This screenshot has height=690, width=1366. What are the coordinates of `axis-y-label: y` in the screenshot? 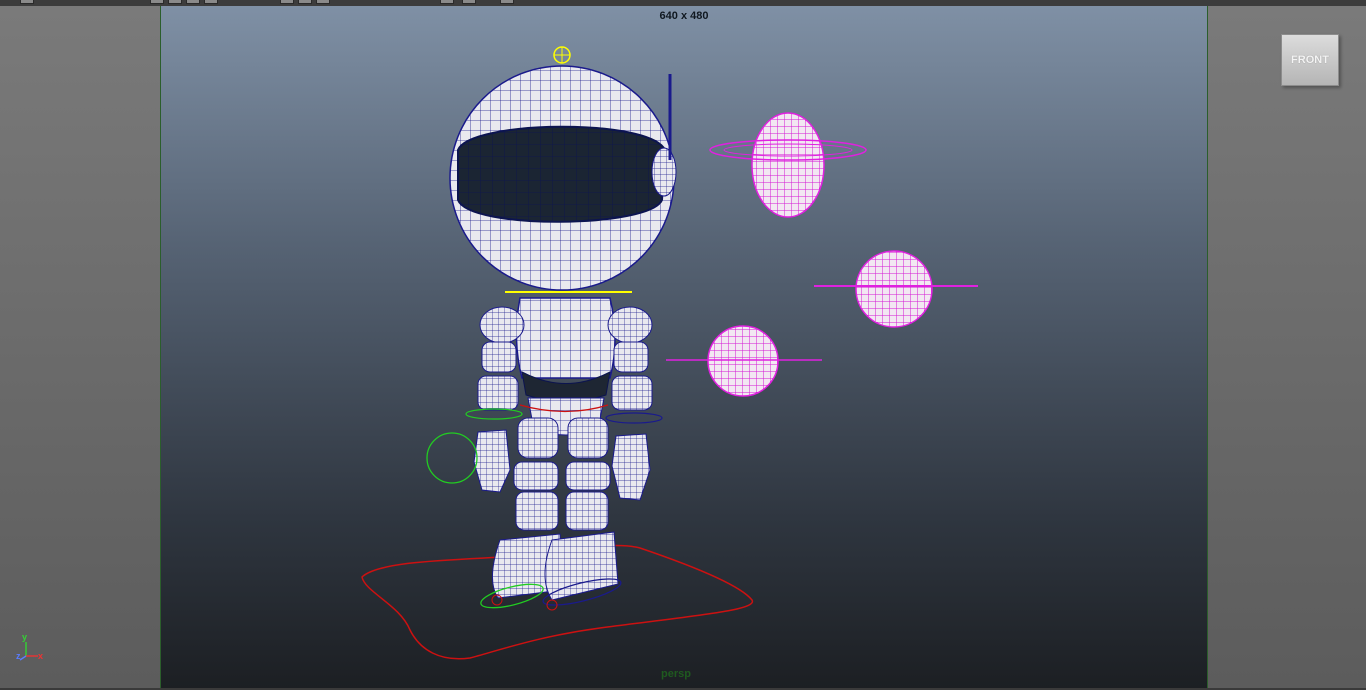 It's located at (25, 637).